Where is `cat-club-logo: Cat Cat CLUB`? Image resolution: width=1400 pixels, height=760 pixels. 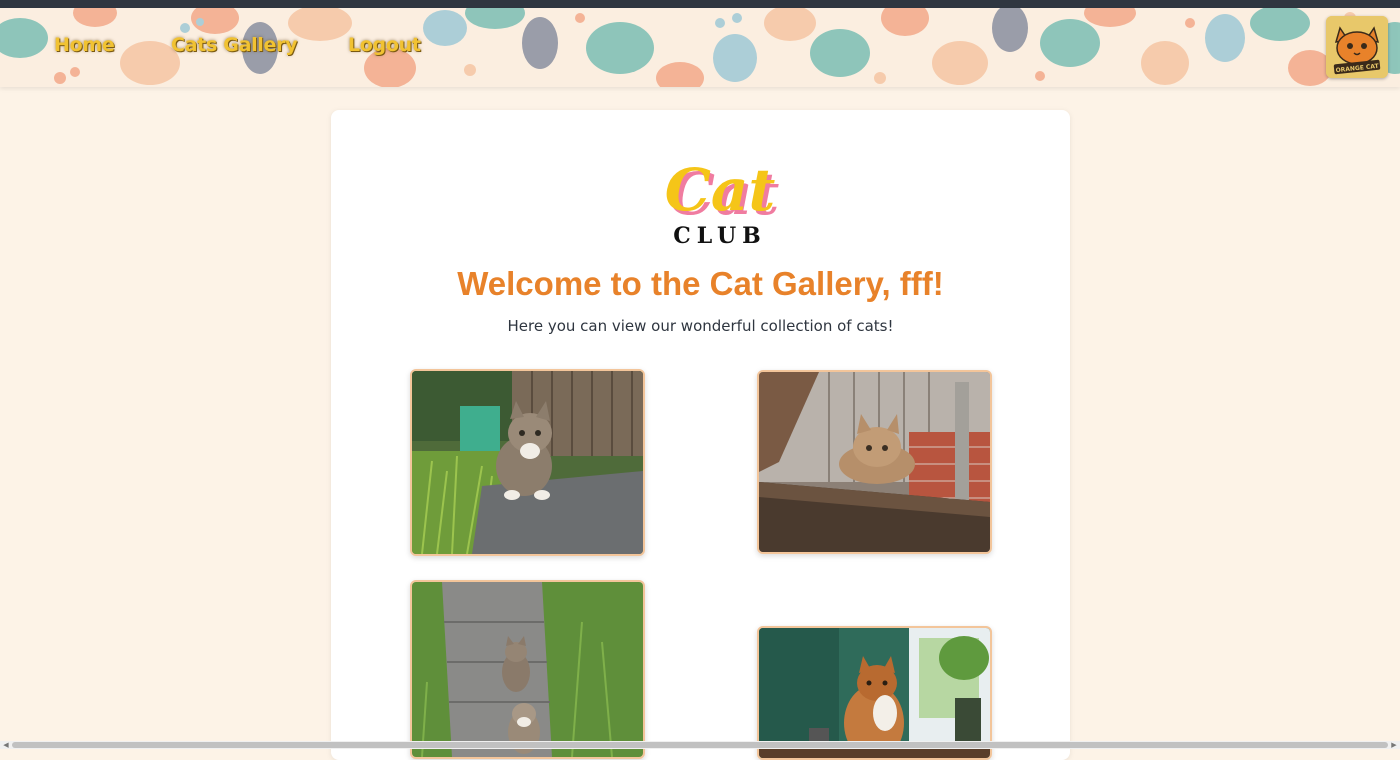 cat-club-logo: Cat Cat CLUB is located at coordinates (720, 196).